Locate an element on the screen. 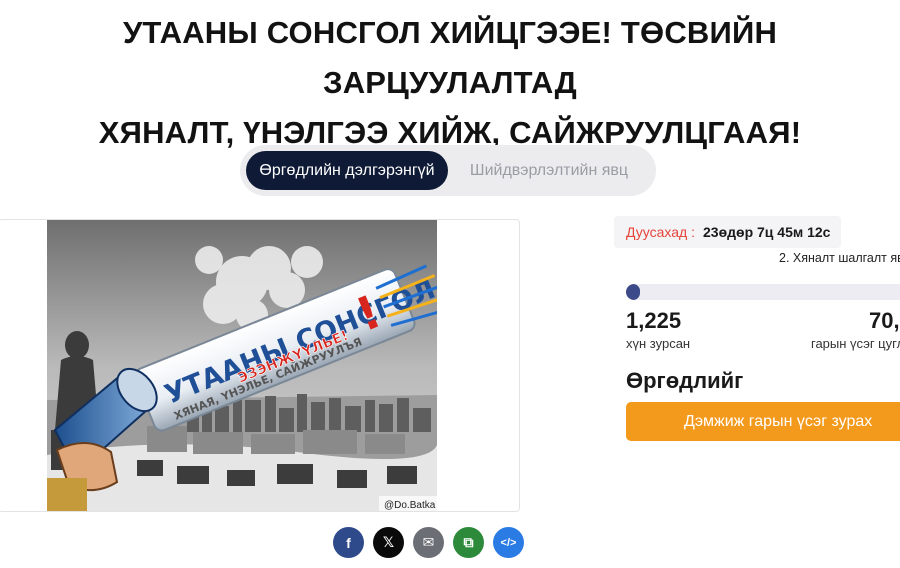  deadline-countdown: Дуусахад : 23өдөр 7ц 45м 12с is located at coordinates (727, 232).